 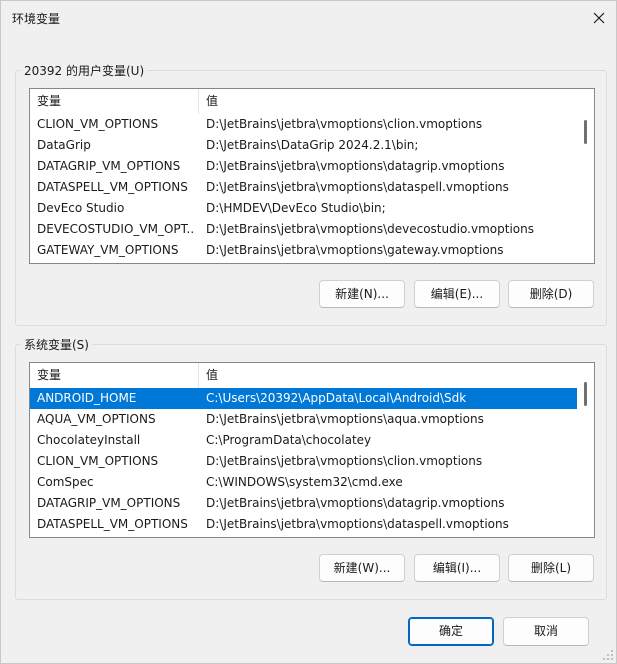 I want to click on user-list-scrollbar, so click(x=585, y=176).